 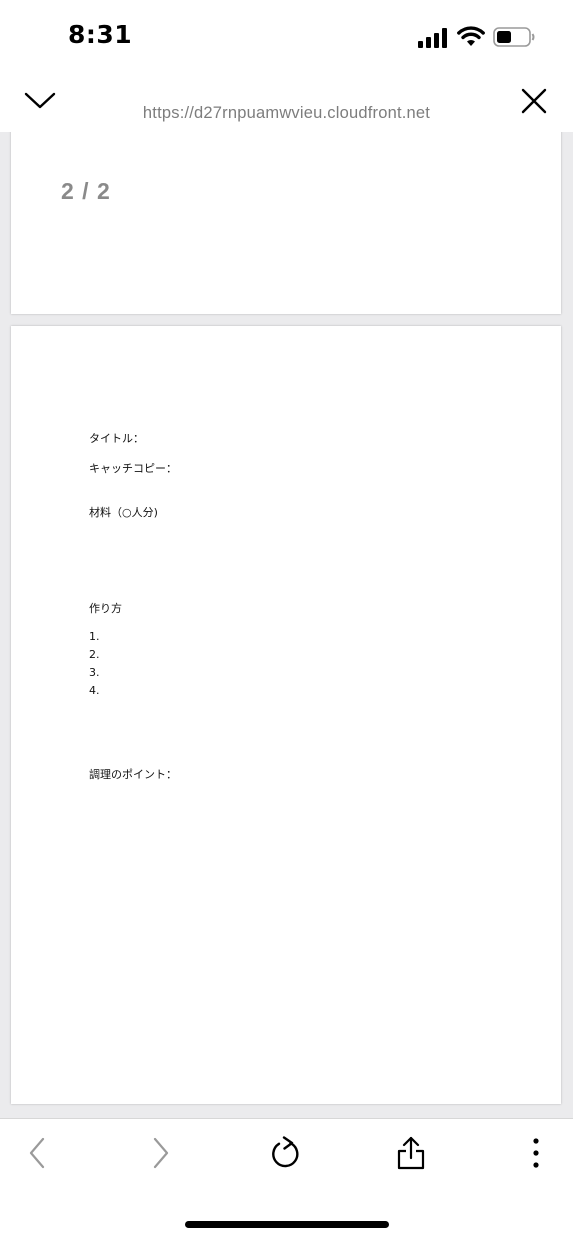 I want to click on close-icon, so click(x=534, y=101).